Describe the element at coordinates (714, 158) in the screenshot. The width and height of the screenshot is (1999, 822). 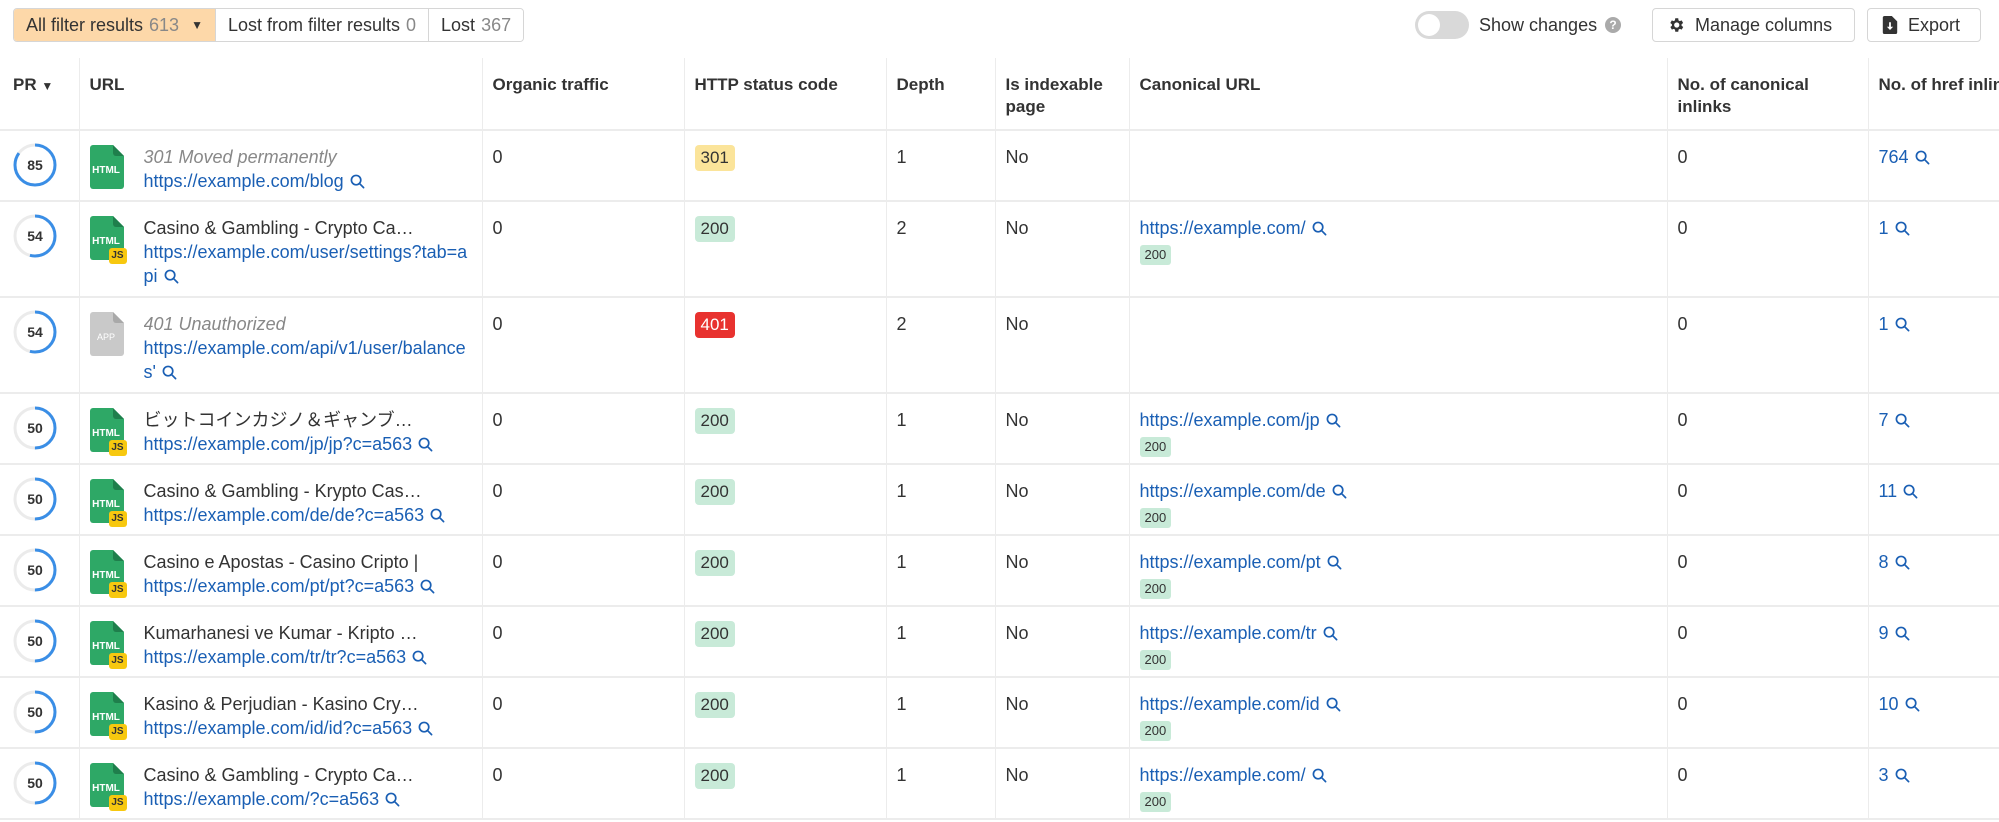
I see `http-status-badge: 301` at that location.